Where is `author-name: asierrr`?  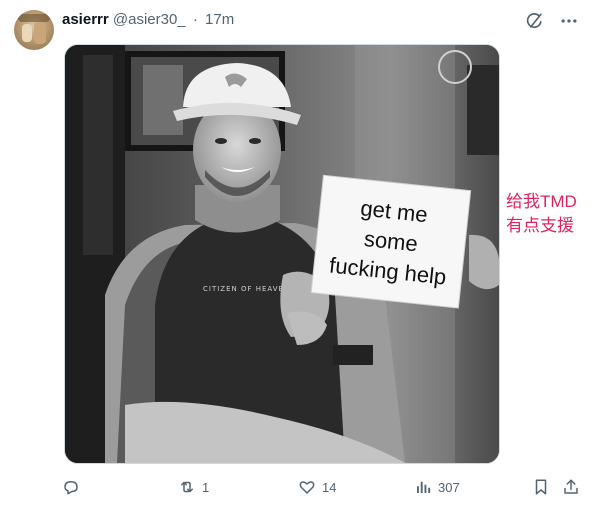
author-name: asierrr is located at coordinates (85, 19).